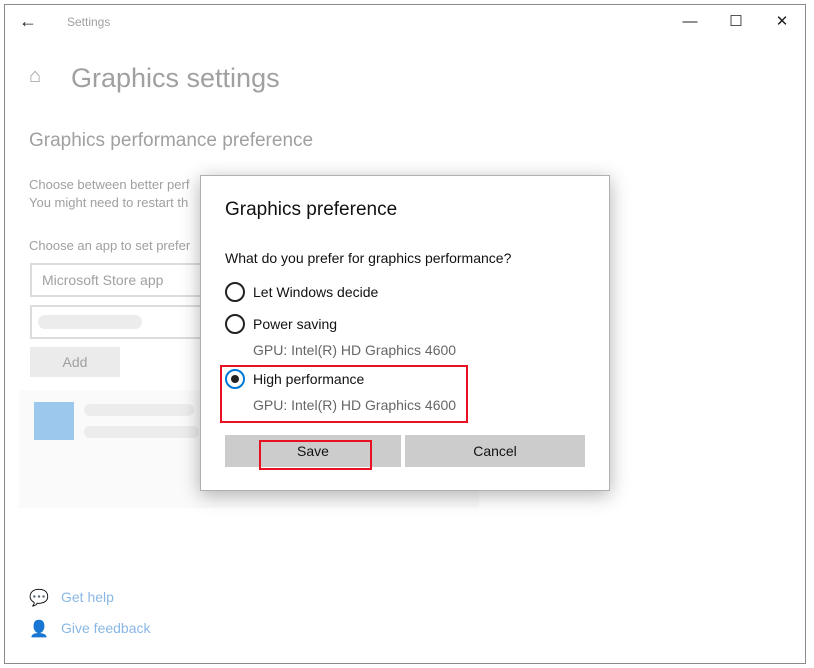 The image size is (814, 668). I want to click on back-button: ←, so click(28, 21).